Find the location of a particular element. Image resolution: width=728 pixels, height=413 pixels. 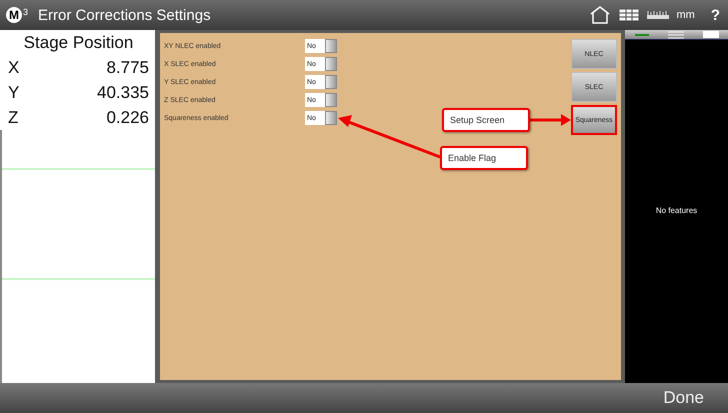

help-button: ? is located at coordinates (715, 15).